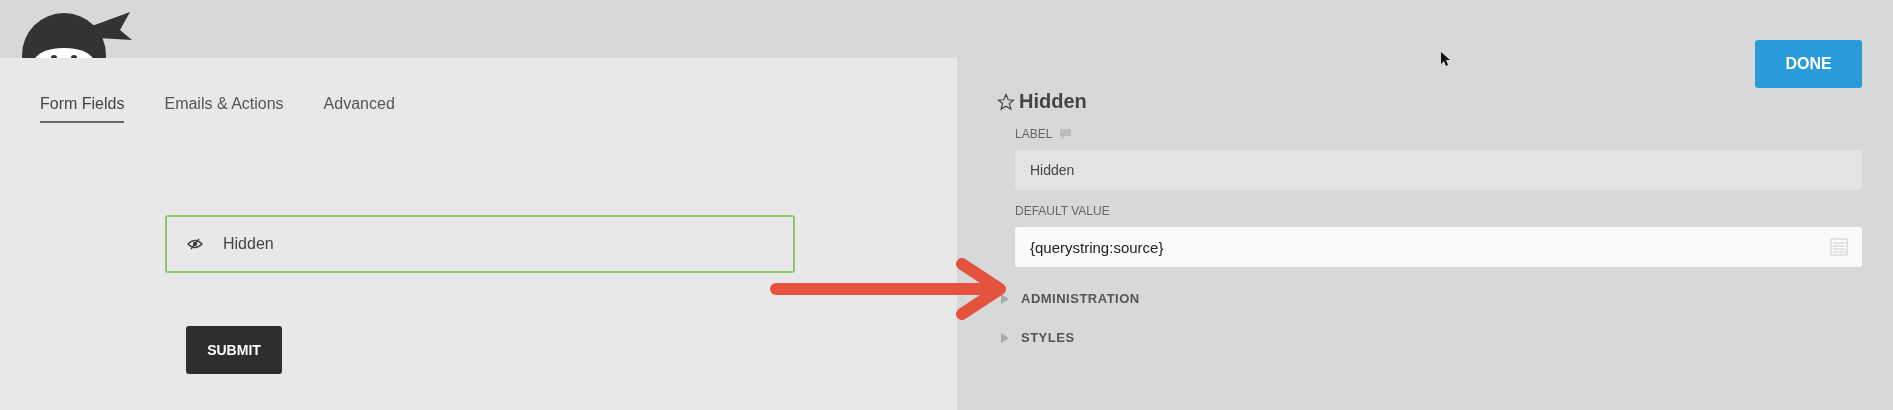 The width and height of the screenshot is (1893, 410). I want to click on text-field: Hidden, so click(1438, 170).